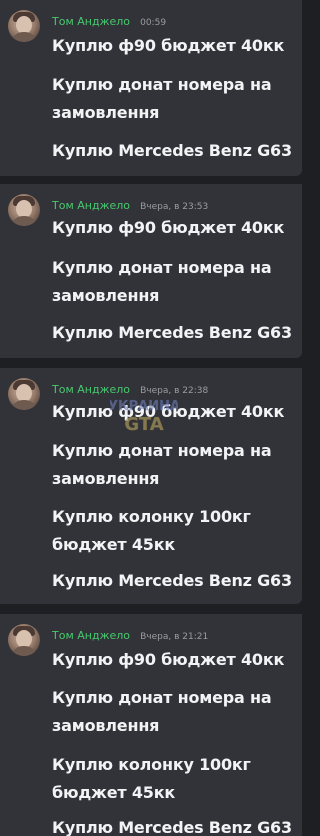 This screenshot has height=836, width=320. I want to click on message-header: Том Анджело Вчера, в 23:53, so click(130, 203).